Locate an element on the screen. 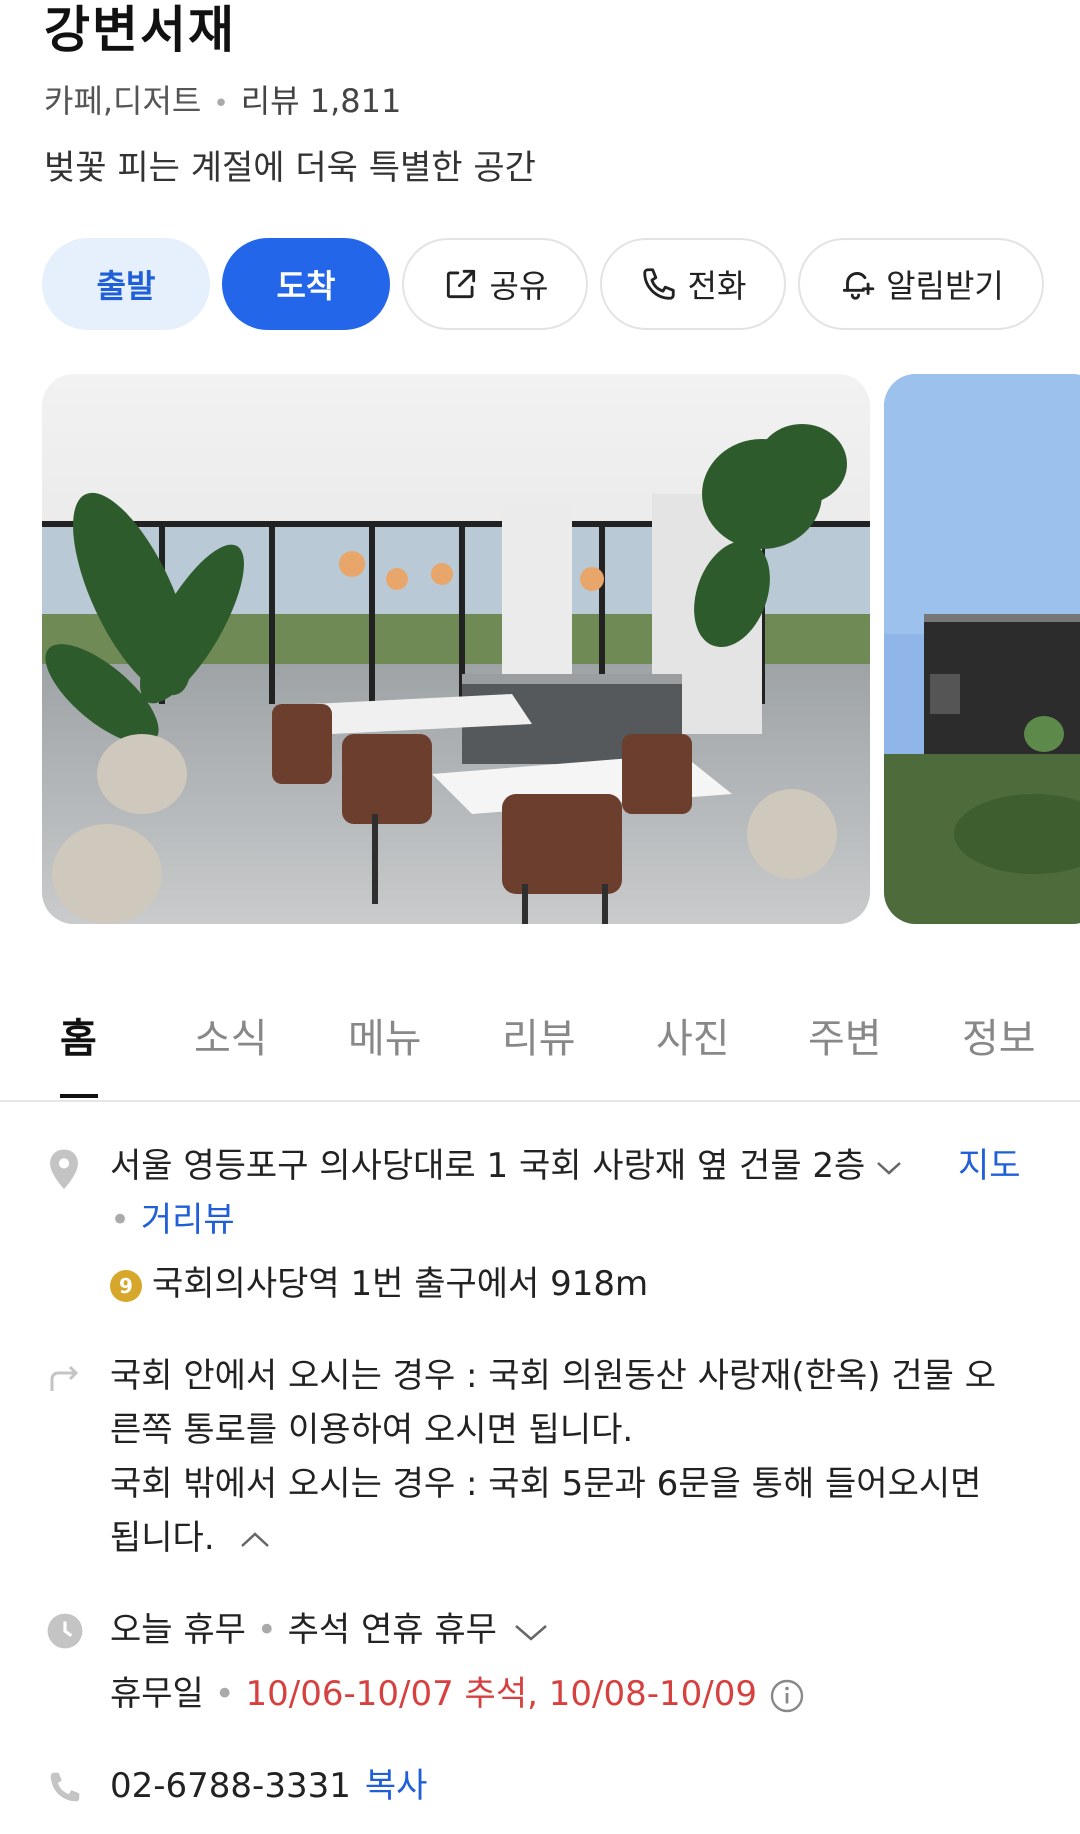 The width and height of the screenshot is (1080, 1834). tab-menu: 메뉴 is located at coordinates (385, 1039).